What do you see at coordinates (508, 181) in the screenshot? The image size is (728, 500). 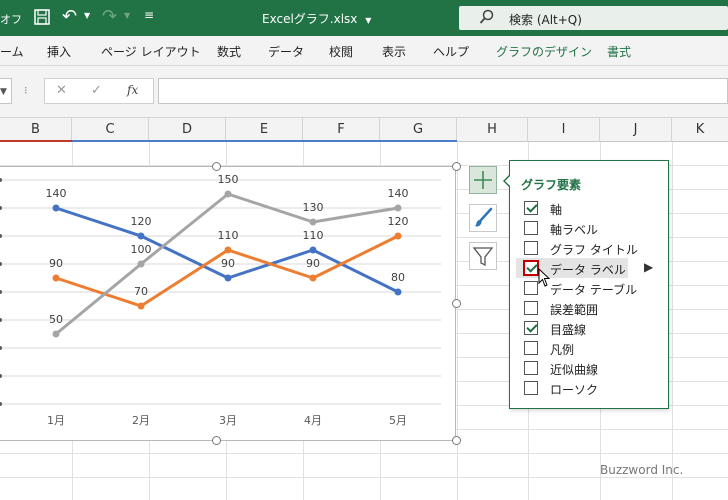 I see `panel-pointer-inner` at bounding box center [508, 181].